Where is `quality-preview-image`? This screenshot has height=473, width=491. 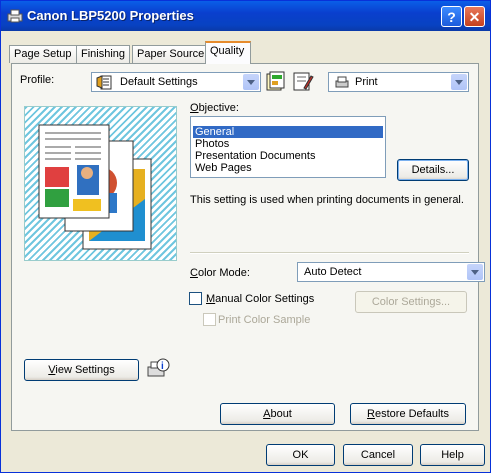 quality-preview-image is located at coordinates (100, 183).